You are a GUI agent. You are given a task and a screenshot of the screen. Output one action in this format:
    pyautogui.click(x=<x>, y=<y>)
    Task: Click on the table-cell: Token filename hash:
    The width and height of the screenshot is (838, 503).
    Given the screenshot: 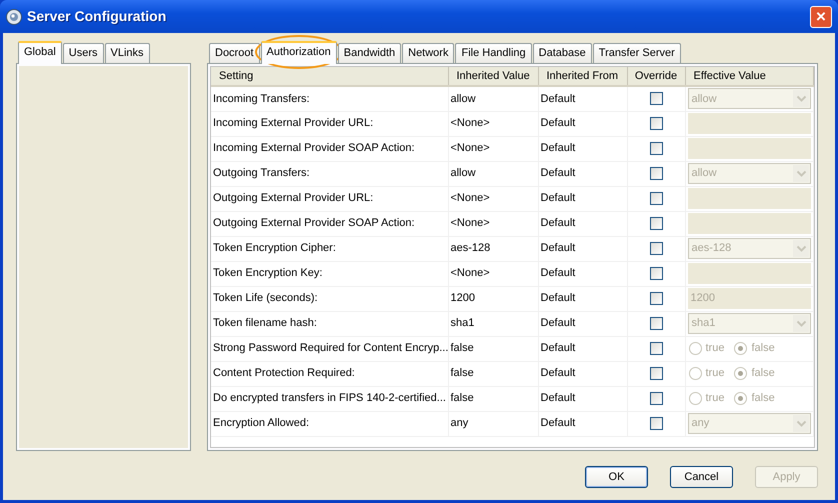 What is the action you would take?
    pyautogui.click(x=265, y=323)
    